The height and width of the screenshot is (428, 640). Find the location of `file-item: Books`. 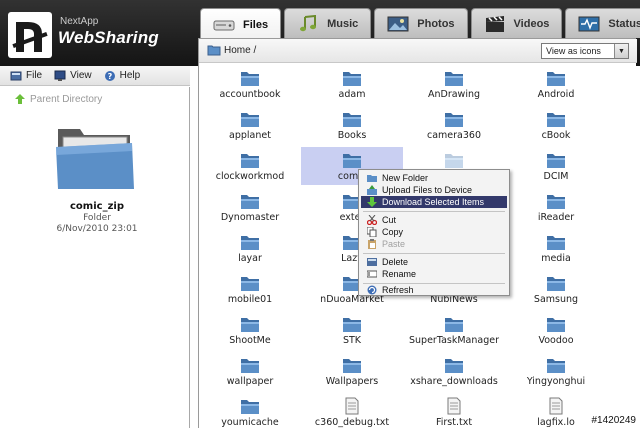

file-item: Books is located at coordinates (352, 125).